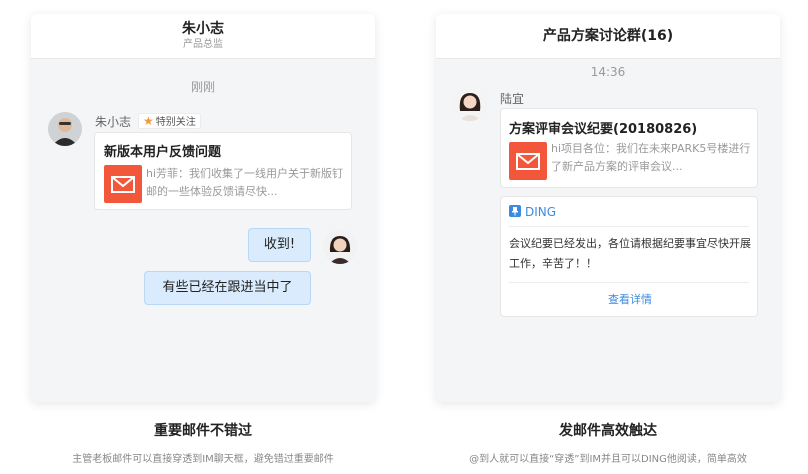 The height and width of the screenshot is (474, 808). What do you see at coordinates (541, 212) in the screenshot?
I see `ding-label: DING` at bounding box center [541, 212].